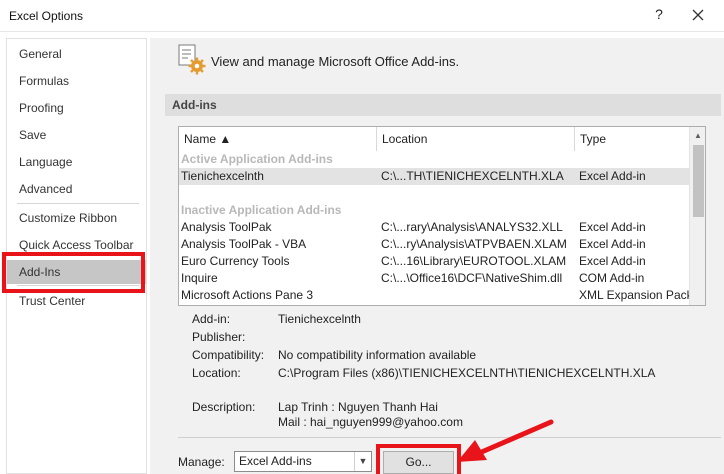  Describe the element at coordinates (362, 461) in the screenshot. I see `chevron-down-icon: ▼` at that location.